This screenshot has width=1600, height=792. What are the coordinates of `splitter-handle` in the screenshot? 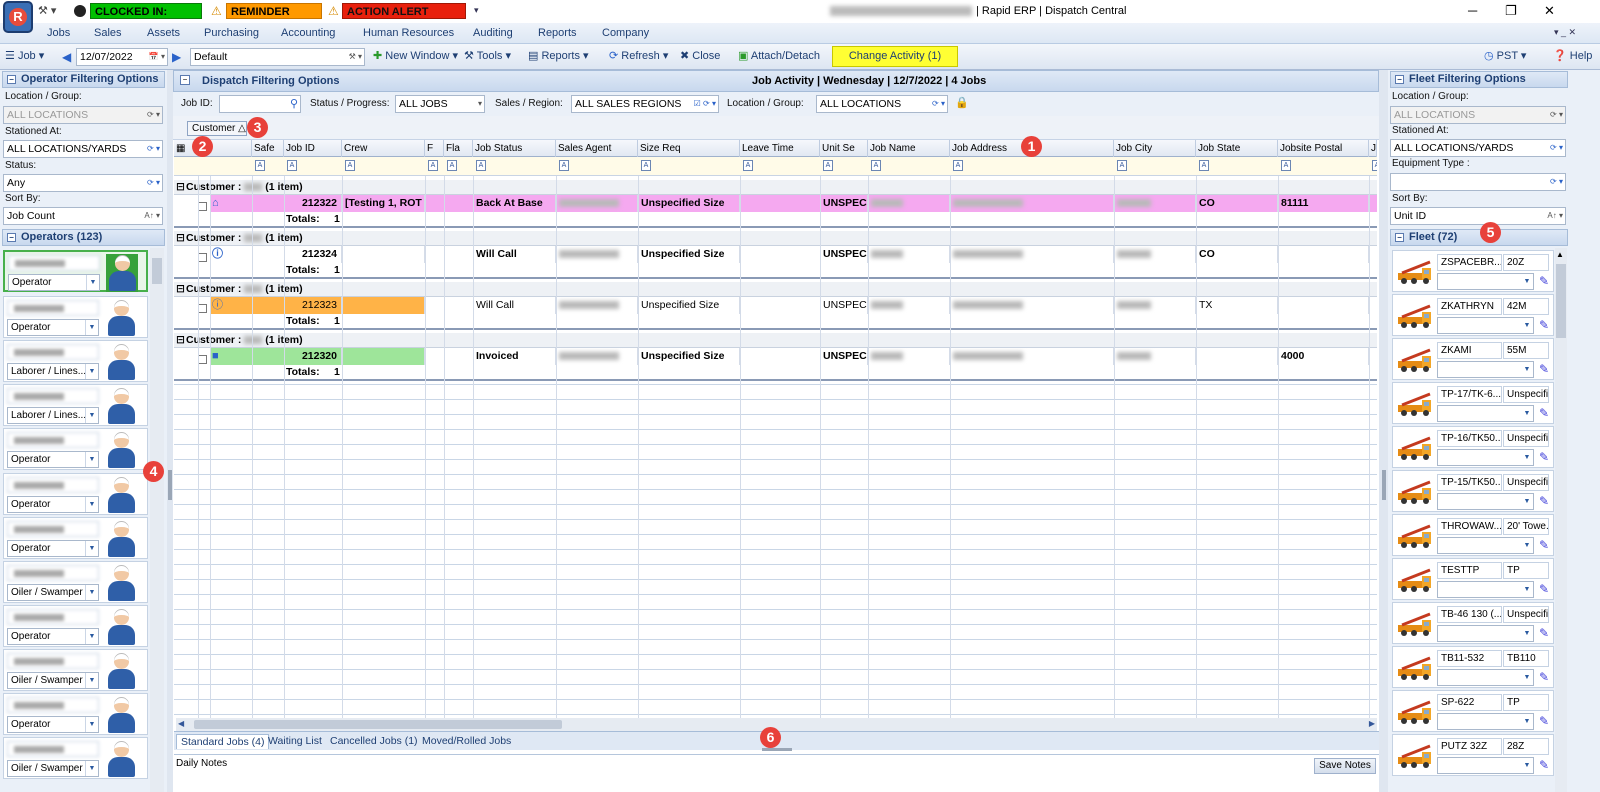 It's located at (777, 749).